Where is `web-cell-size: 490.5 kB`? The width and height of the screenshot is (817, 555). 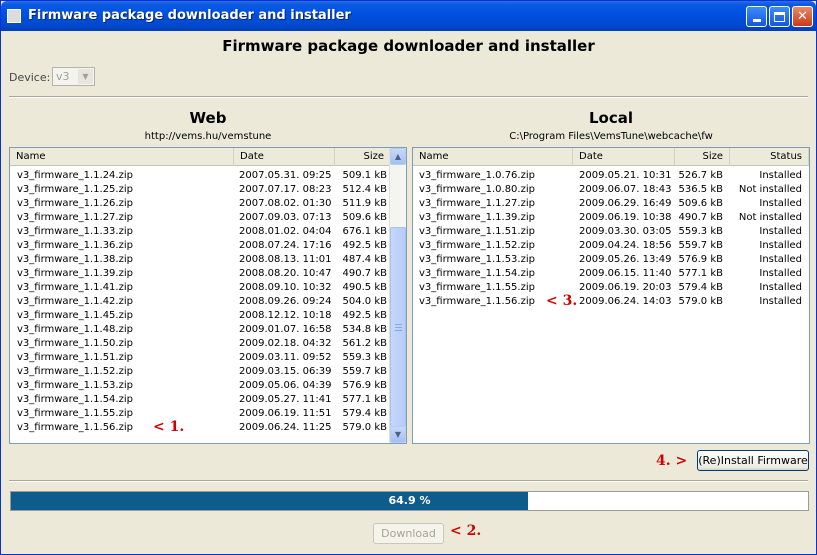
web-cell-size: 490.5 kB is located at coordinates (364, 287).